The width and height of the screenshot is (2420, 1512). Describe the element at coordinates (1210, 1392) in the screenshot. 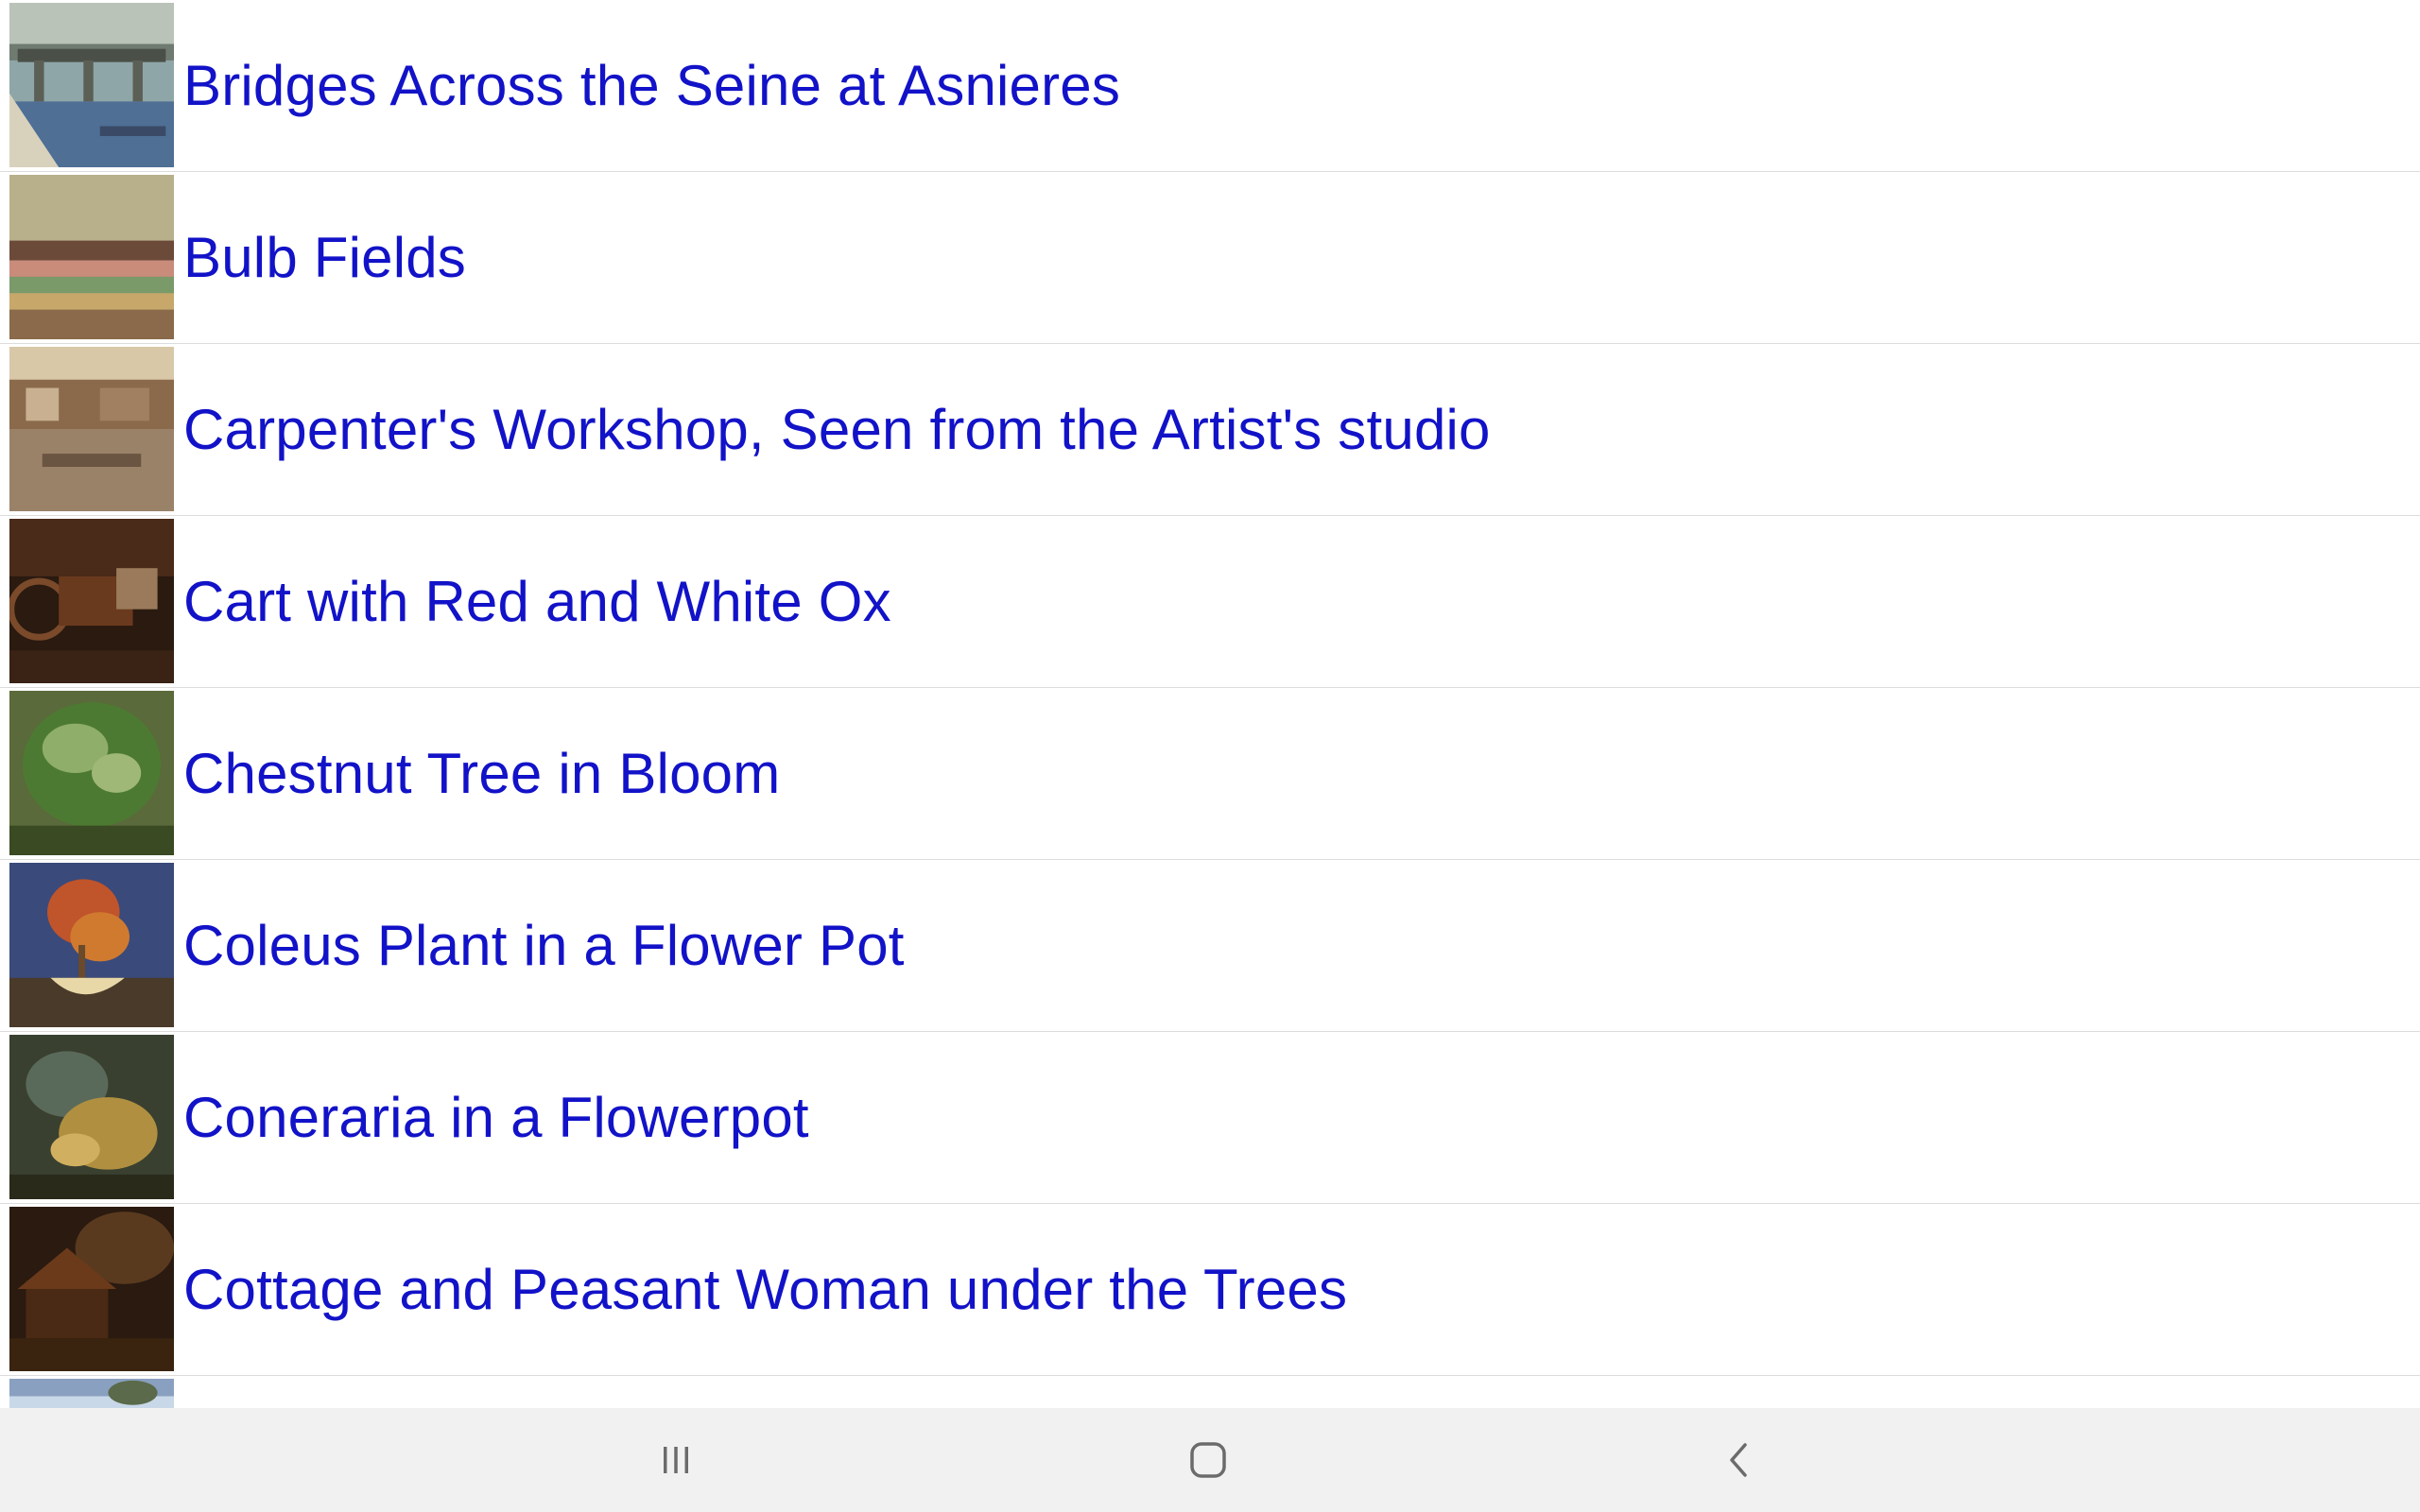

I see `list-item-partial` at that location.